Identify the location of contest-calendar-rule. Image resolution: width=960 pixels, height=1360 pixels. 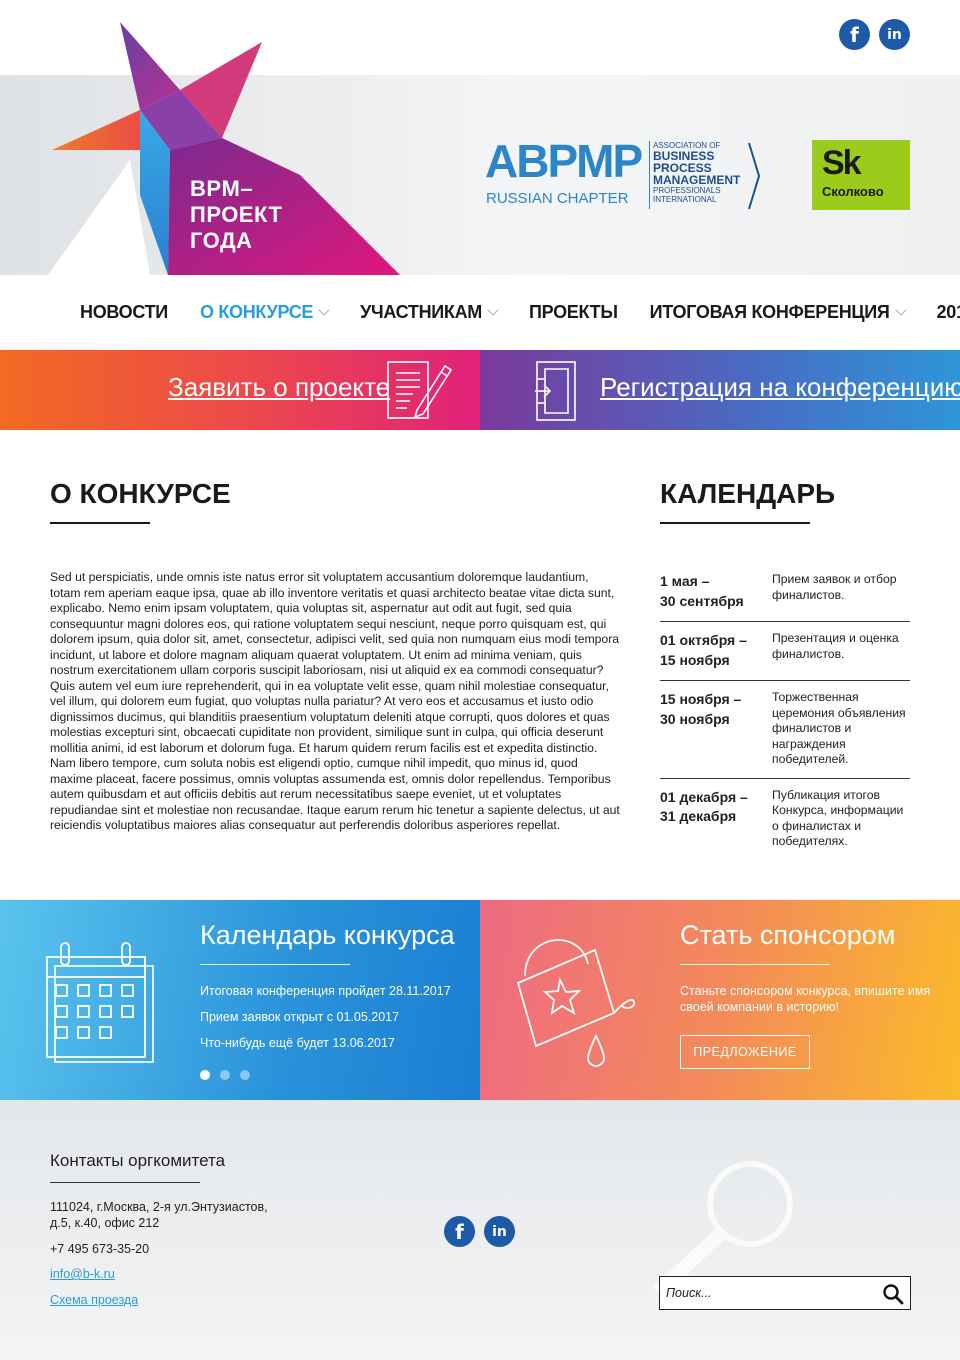
(275, 964).